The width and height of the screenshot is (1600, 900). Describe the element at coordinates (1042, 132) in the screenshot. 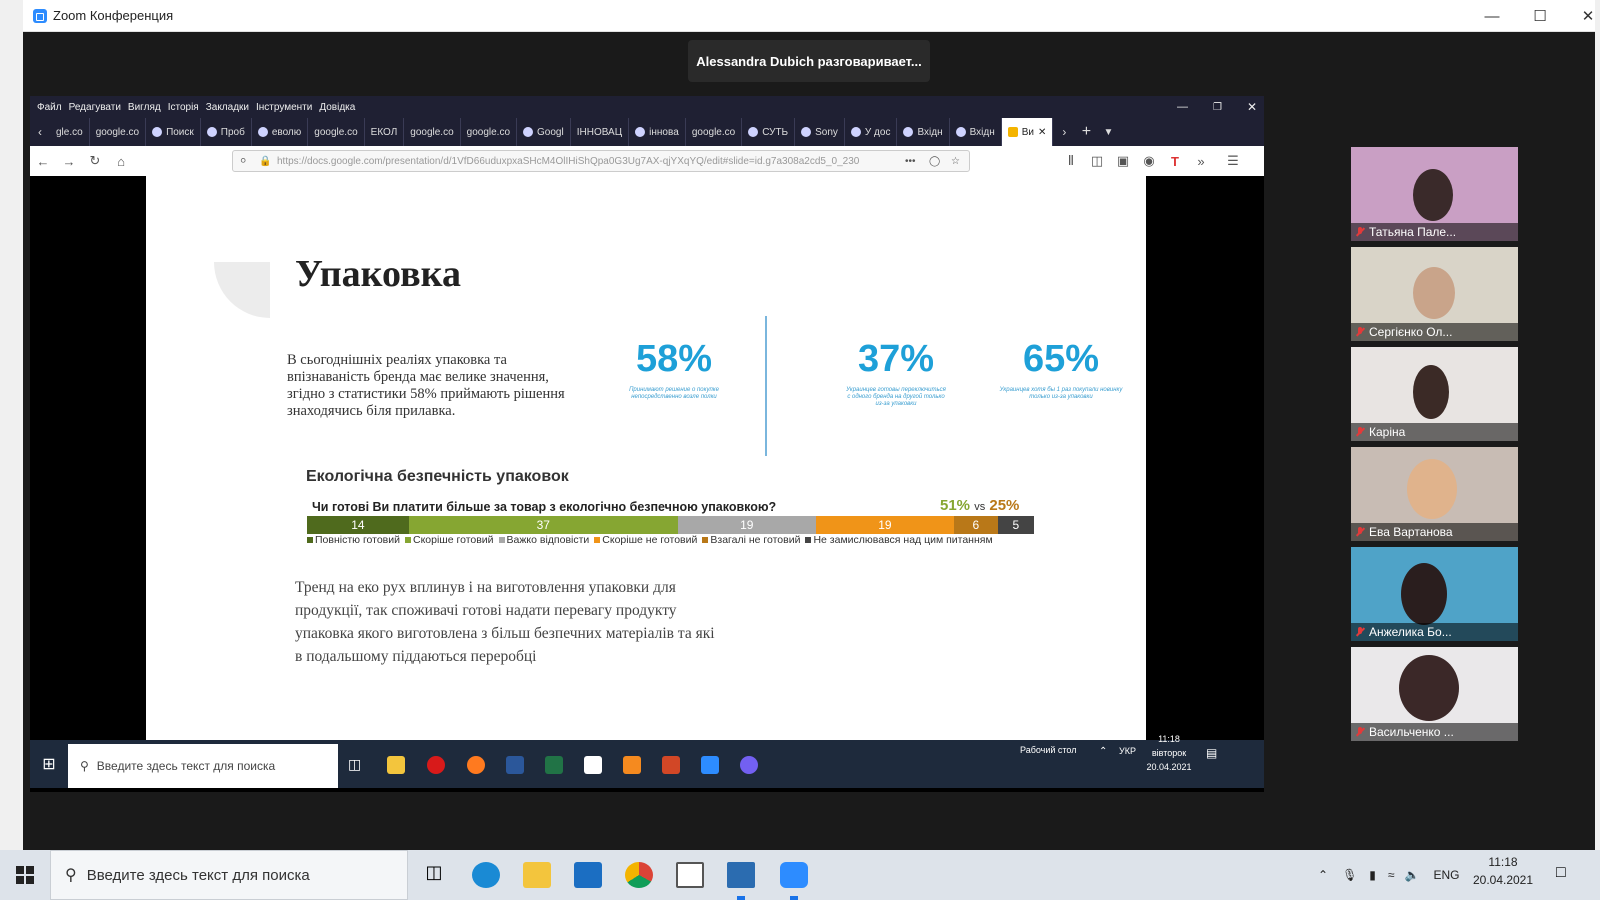

I see `tab-close-icon: ✕` at that location.